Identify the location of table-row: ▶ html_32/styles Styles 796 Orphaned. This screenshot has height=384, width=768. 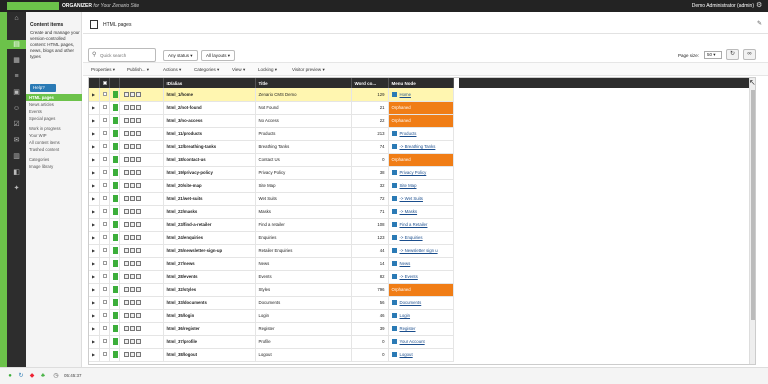
(271, 290).